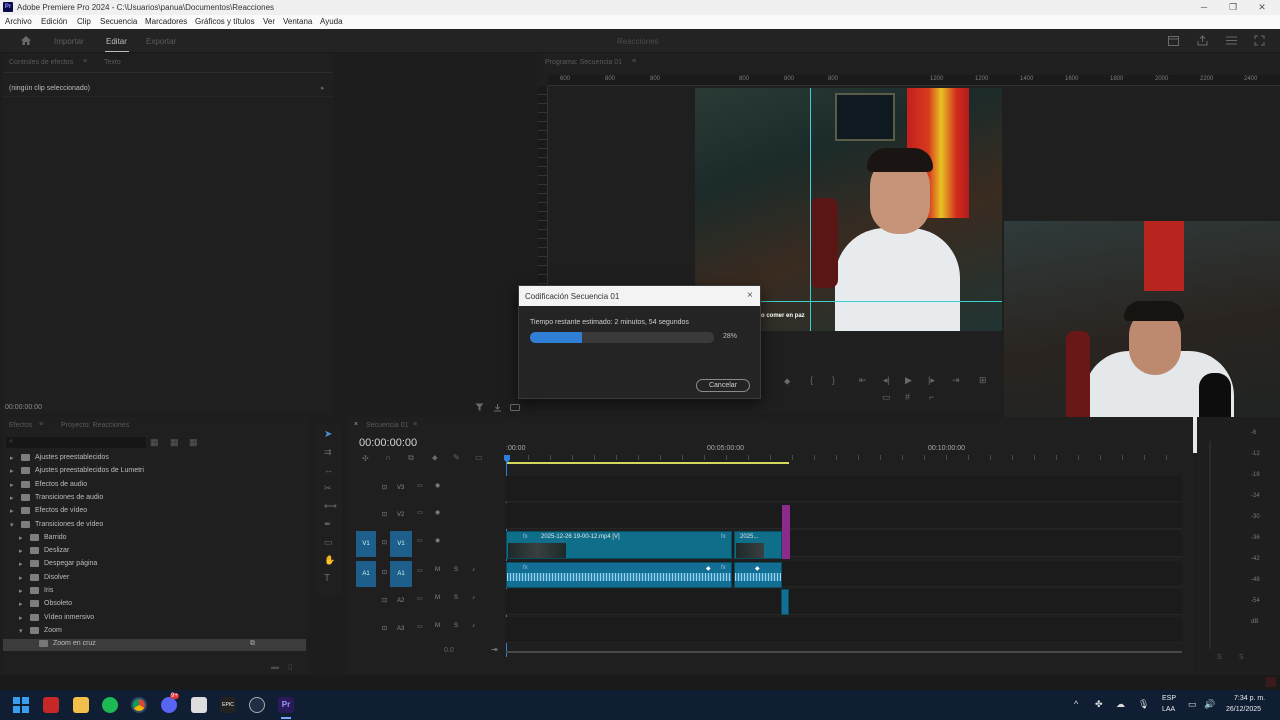 Image resolution: width=1280 pixels, height=720 pixels. What do you see at coordinates (154, 632) in the screenshot?
I see `tree-item: ▾ Zoom` at bounding box center [154, 632].